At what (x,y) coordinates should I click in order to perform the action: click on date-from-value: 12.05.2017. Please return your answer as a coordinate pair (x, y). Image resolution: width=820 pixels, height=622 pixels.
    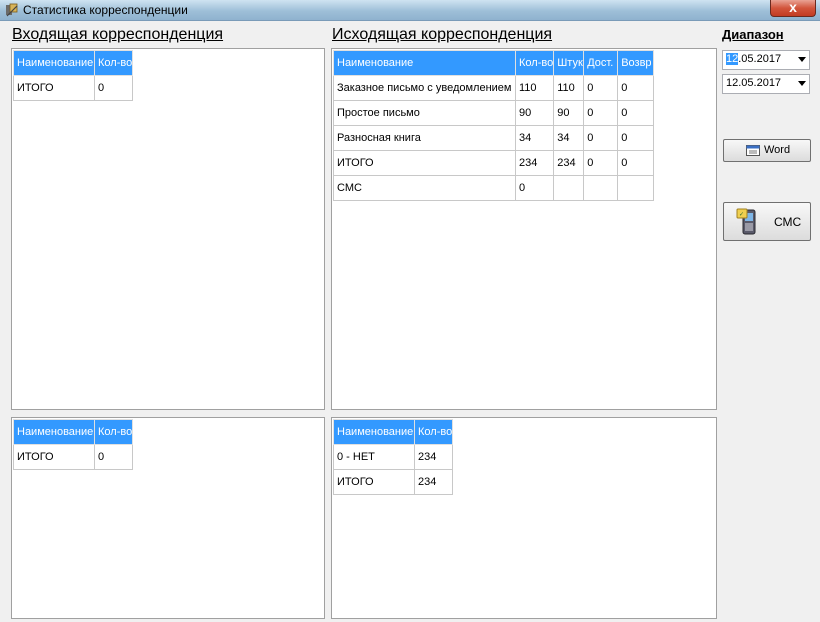
    Looking at the image, I should click on (753, 59).